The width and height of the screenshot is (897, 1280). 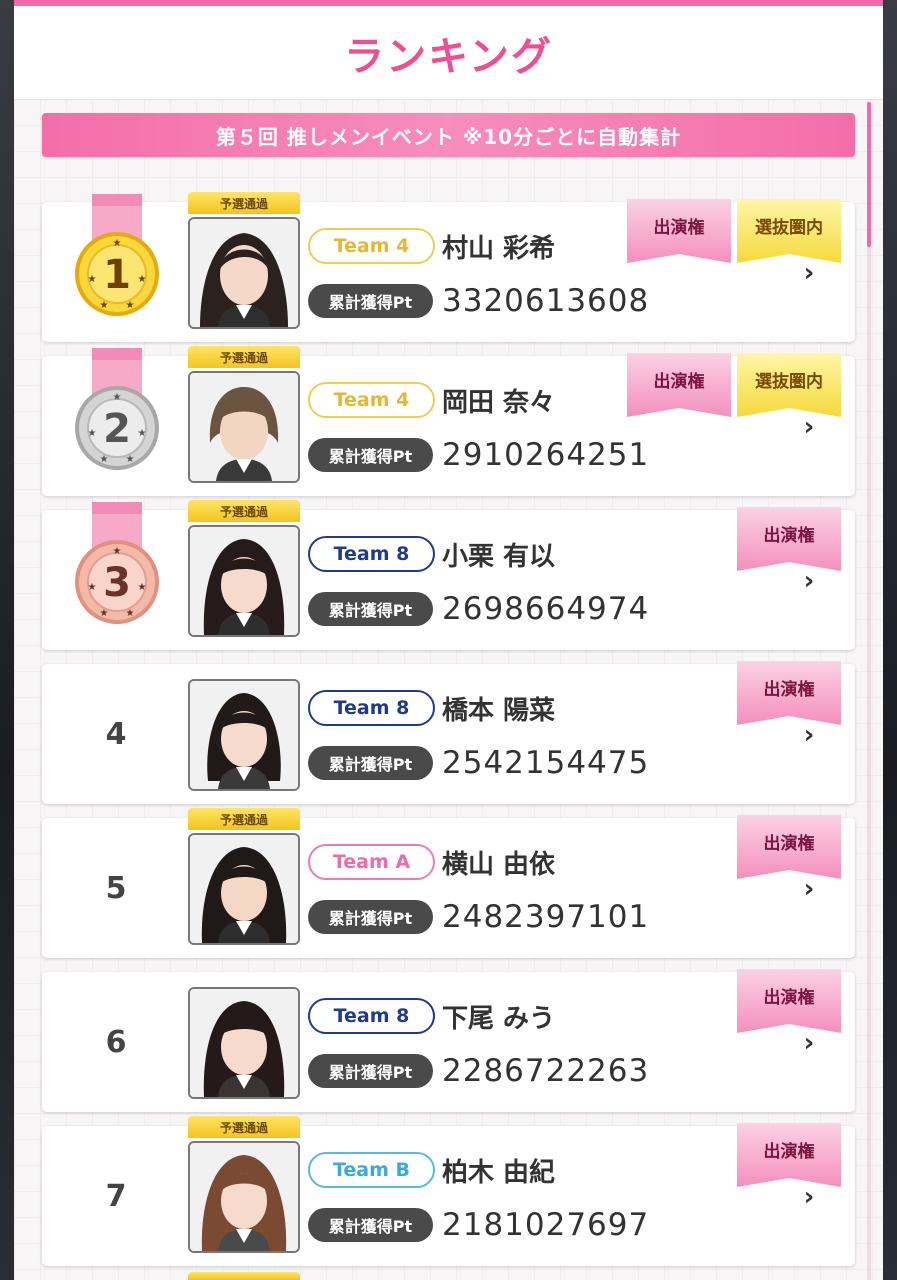 I want to click on svg-text: 3, so click(x=117, y=583).